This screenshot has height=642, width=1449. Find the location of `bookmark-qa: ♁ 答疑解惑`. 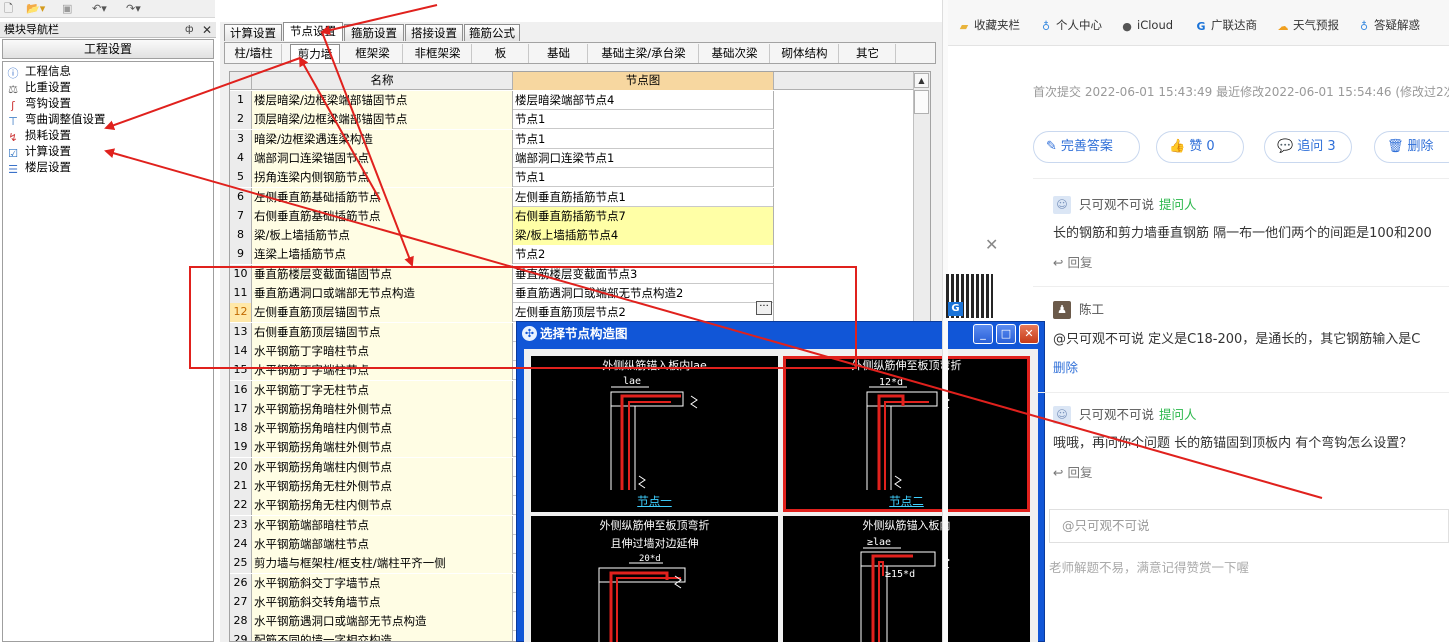

bookmark-qa: ♁ 答疑解惑 is located at coordinates (1389, 25).